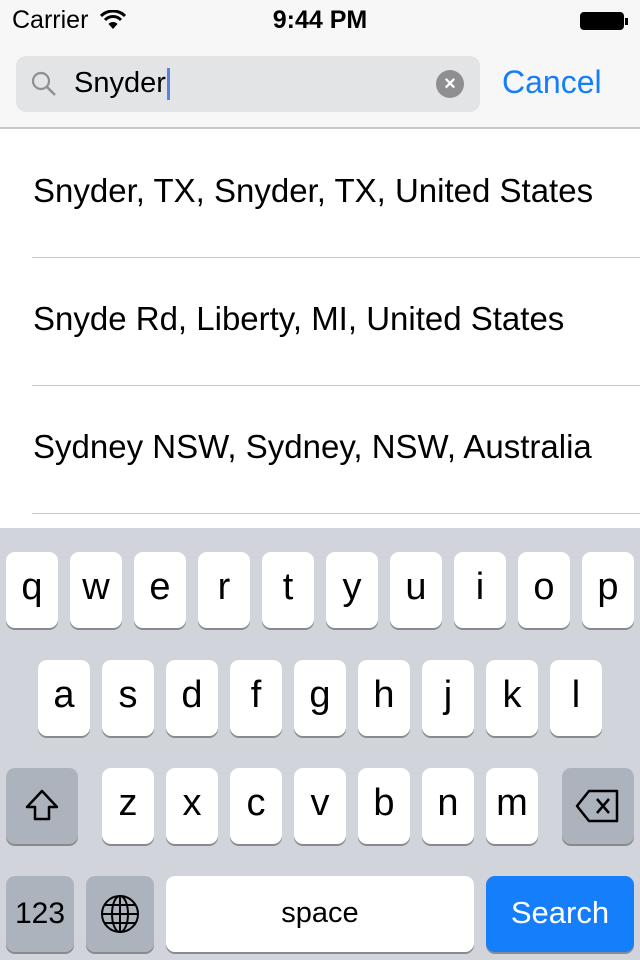 The image size is (640, 960). I want to click on cancel-button: Cancel, so click(552, 82).